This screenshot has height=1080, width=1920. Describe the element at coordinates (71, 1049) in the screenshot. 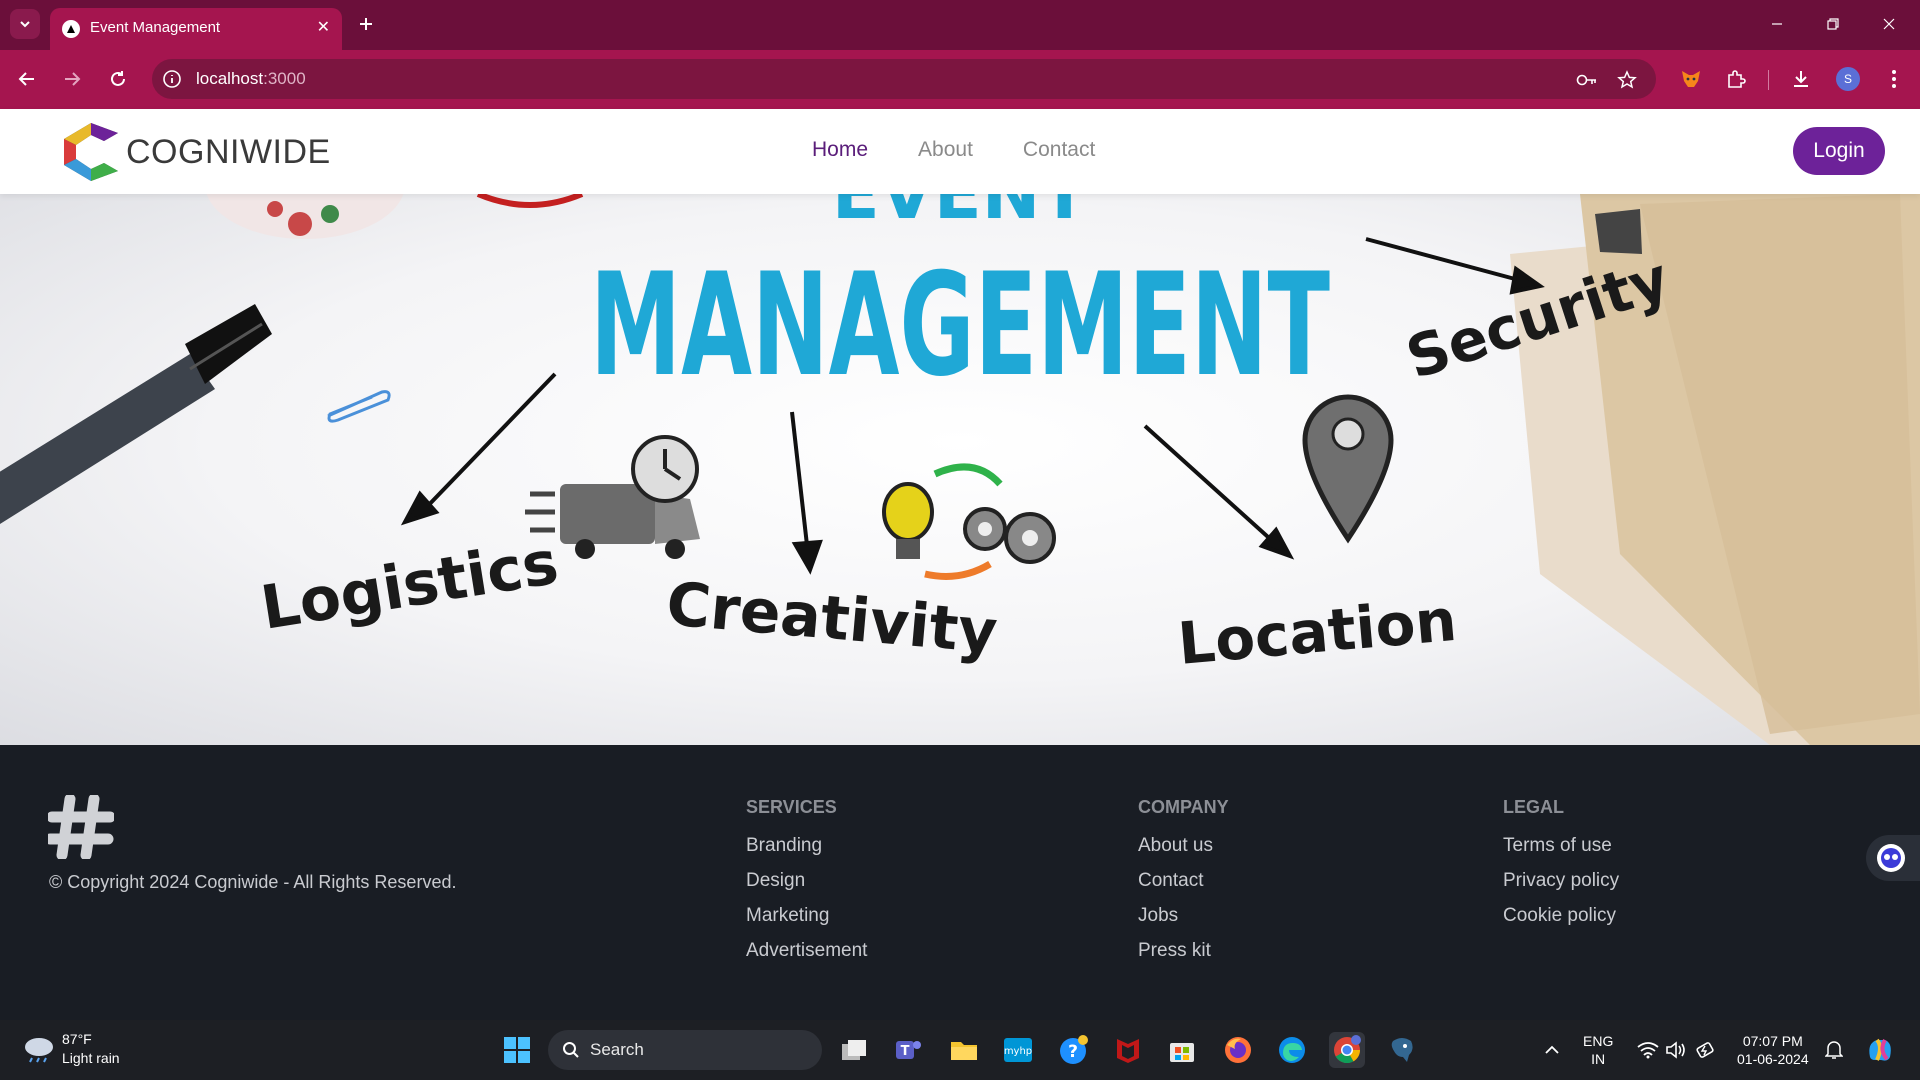

I see `weather-widget: 87°F Light rain` at that location.